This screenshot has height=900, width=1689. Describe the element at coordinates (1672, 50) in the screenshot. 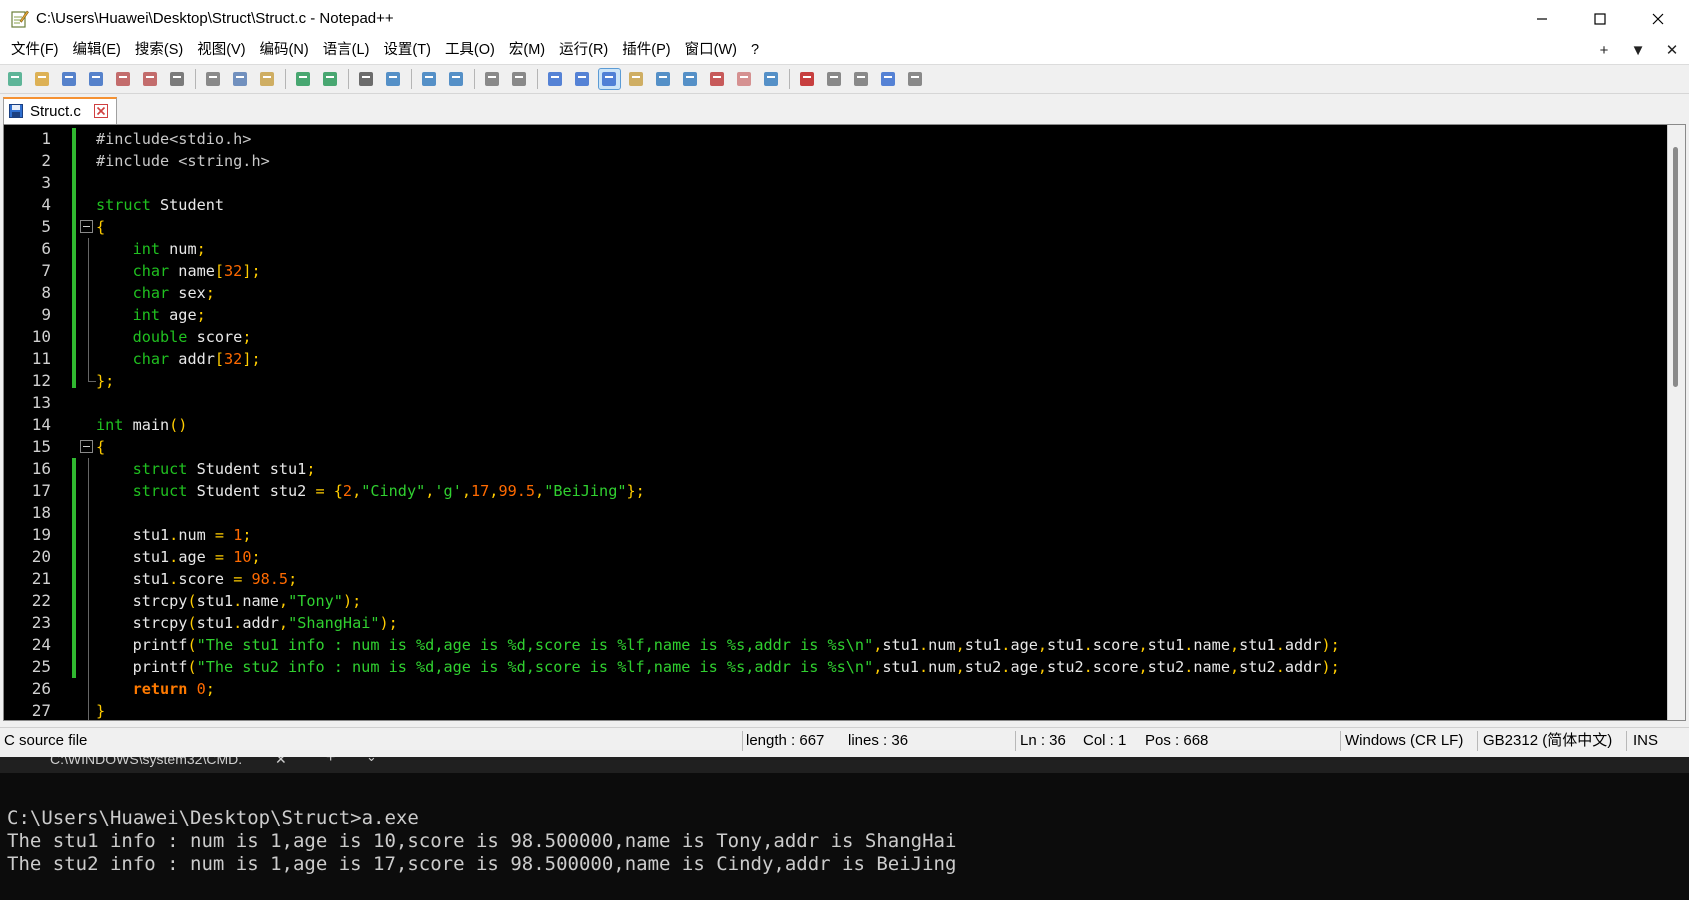

I see `close-document-button: ✕` at that location.